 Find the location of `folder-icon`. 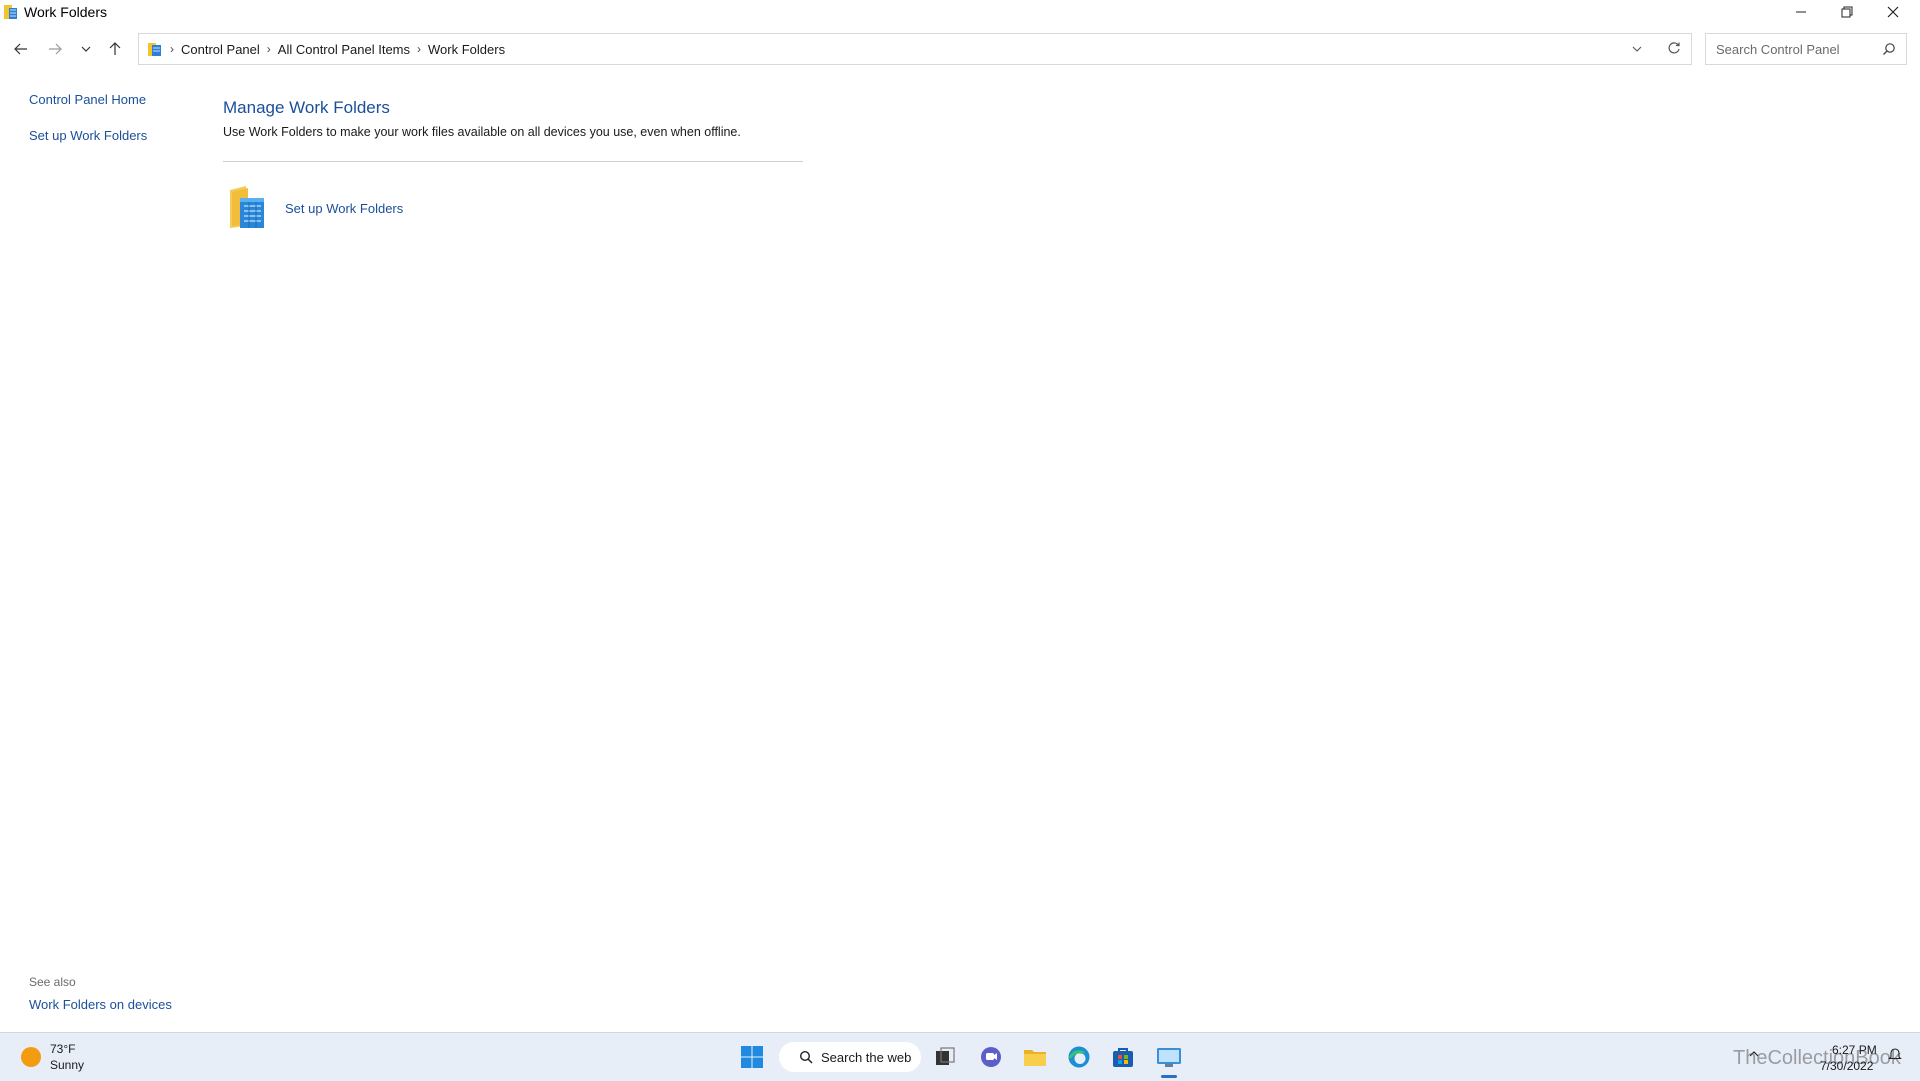

folder-icon is located at coordinates (1035, 1058).